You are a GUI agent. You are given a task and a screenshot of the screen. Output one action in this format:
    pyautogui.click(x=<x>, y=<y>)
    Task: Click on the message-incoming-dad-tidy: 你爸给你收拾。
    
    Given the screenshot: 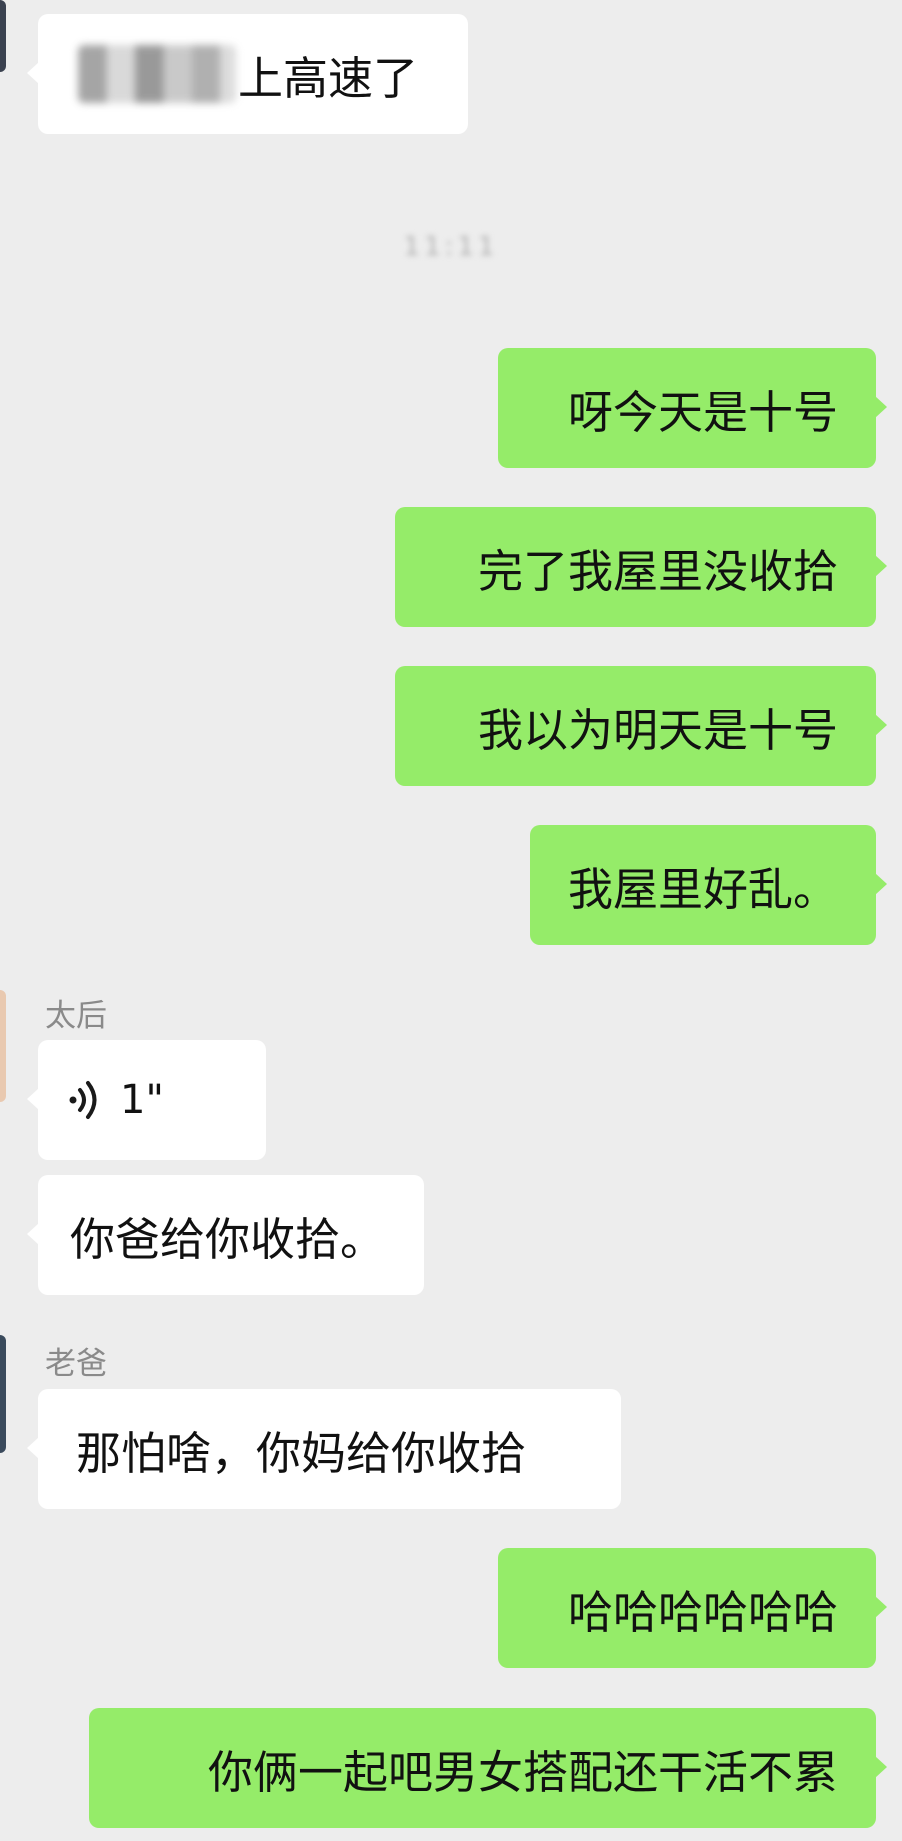 What is the action you would take?
    pyautogui.click(x=225, y=1235)
    